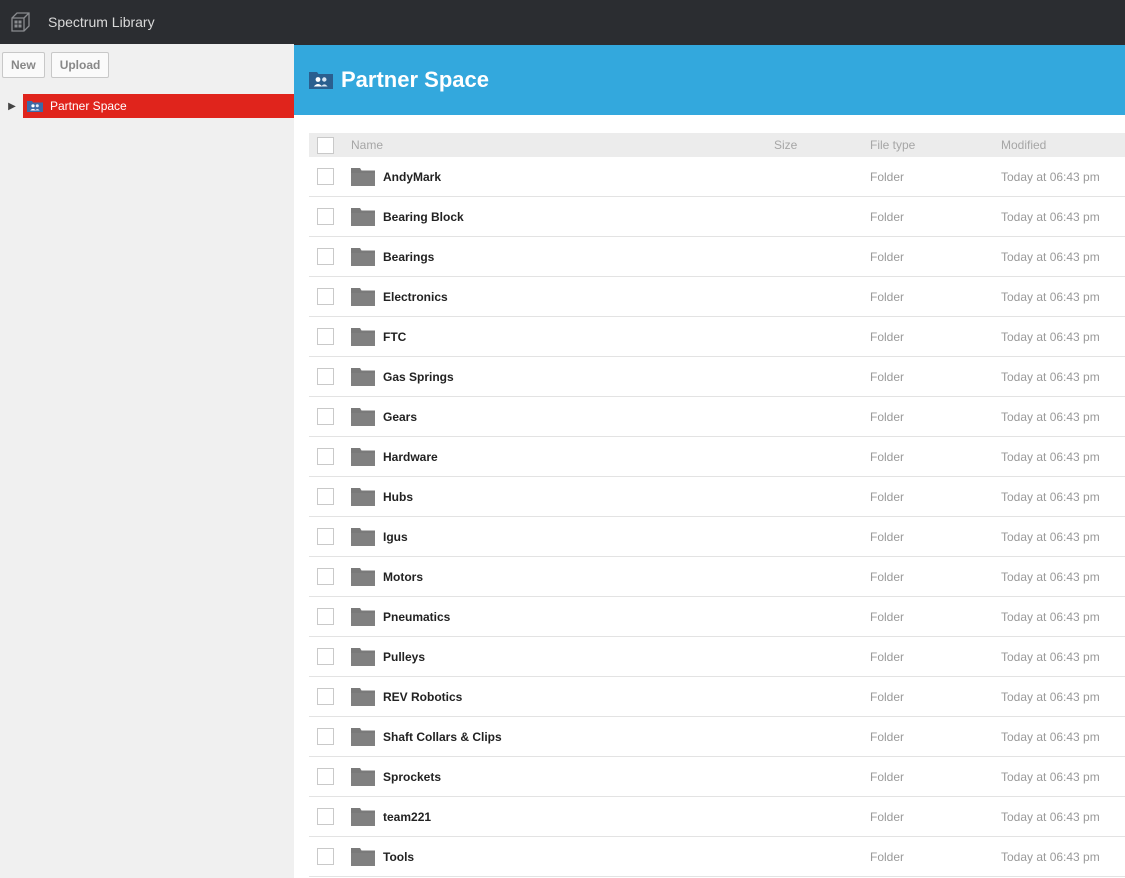  Describe the element at coordinates (423, 217) in the screenshot. I see `file-name: Bearing Block` at that location.